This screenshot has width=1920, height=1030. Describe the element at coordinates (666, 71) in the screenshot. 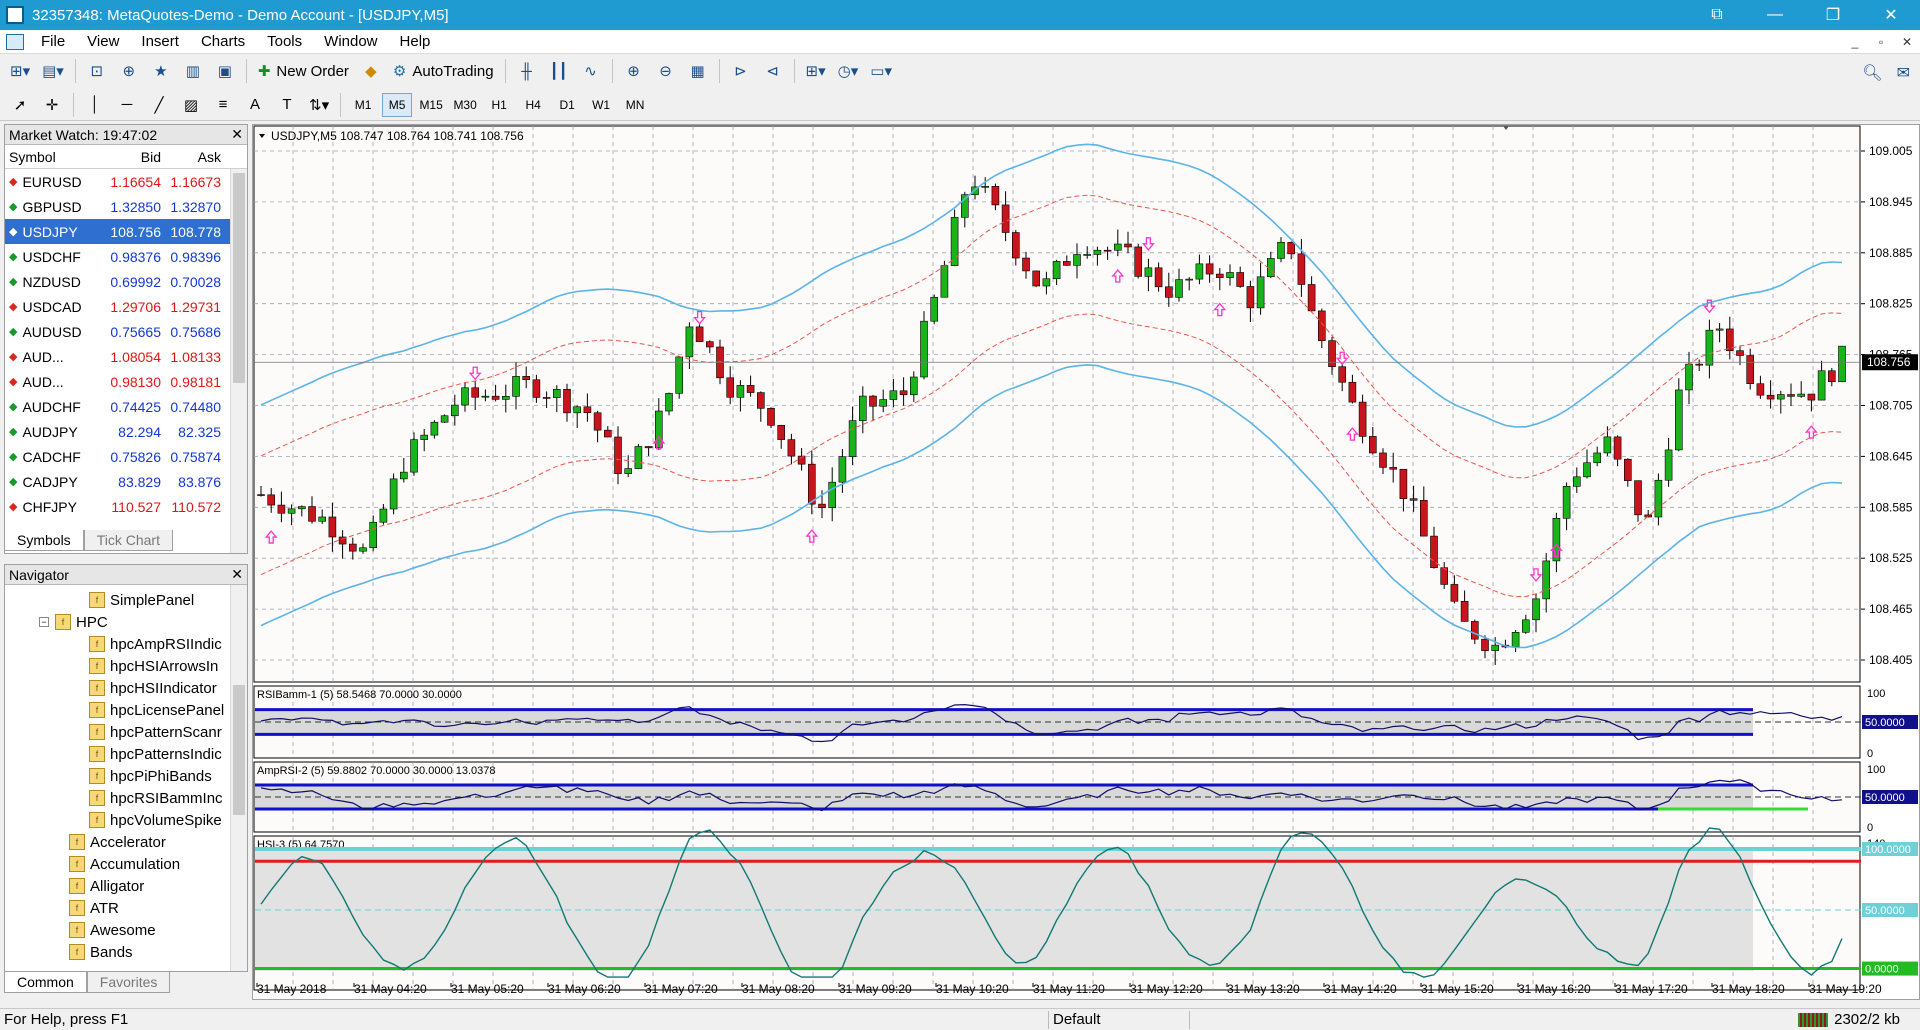

I see `zoom-out-icon: ⊖` at that location.